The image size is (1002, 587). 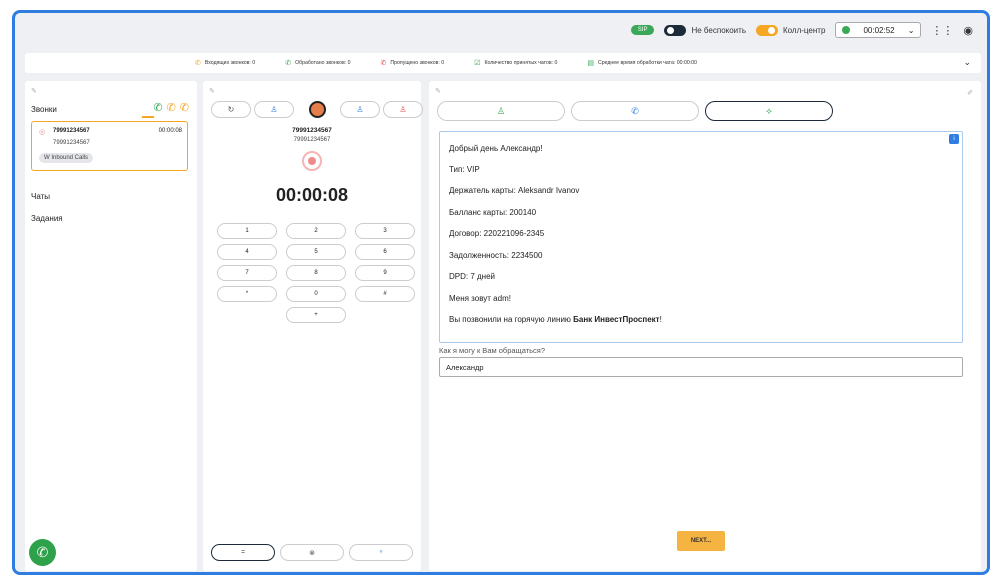 What do you see at coordinates (312, 130) in the screenshot?
I see `dialer-number: 79991234567` at bounding box center [312, 130].